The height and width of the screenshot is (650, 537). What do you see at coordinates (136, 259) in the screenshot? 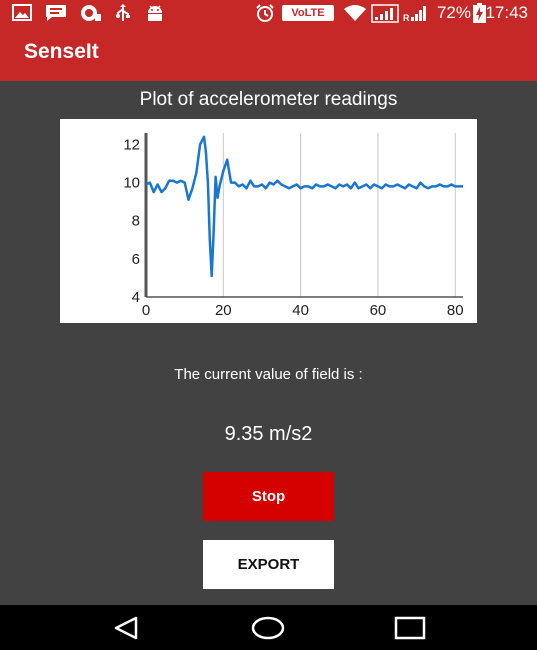
I see `y-tick-label: 6` at bounding box center [136, 259].